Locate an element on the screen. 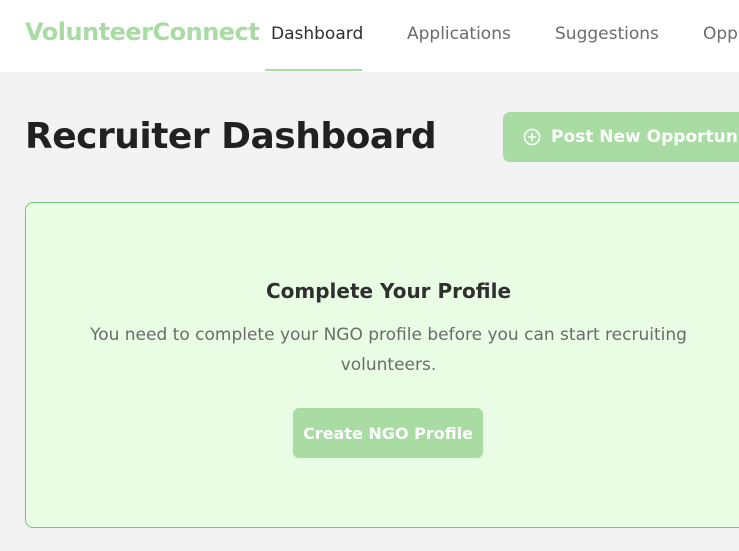 The image size is (739, 551). nav-item-suggestions: Suggestions is located at coordinates (607, 34).